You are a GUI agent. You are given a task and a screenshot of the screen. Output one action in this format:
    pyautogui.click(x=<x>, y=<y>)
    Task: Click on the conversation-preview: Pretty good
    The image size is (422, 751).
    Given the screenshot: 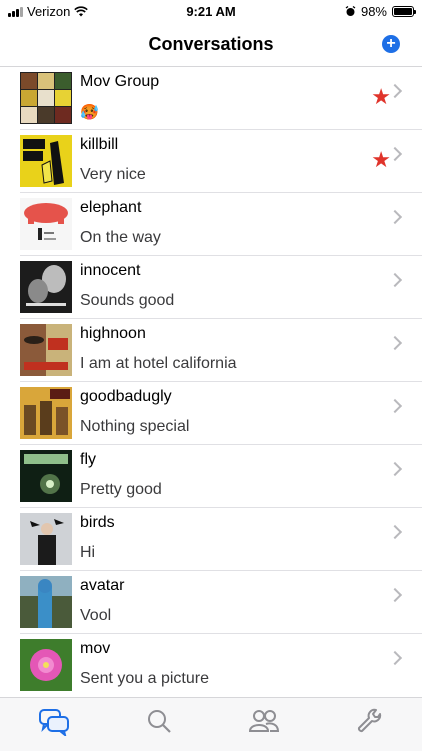 What is the action you would take?
    pyautogui.click(x=121, y=489)
    